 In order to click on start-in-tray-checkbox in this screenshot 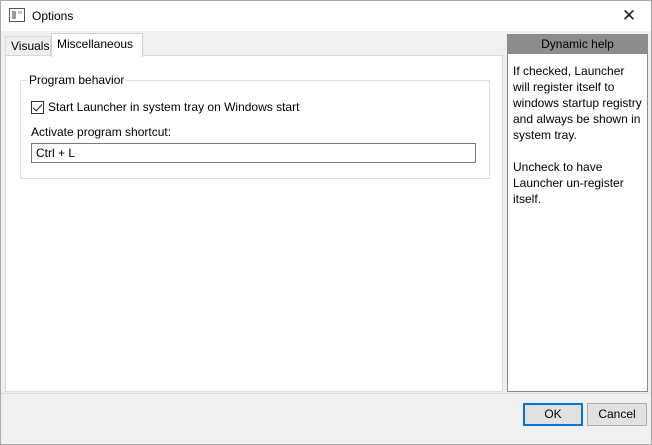, I will do `click(37, 107)`.